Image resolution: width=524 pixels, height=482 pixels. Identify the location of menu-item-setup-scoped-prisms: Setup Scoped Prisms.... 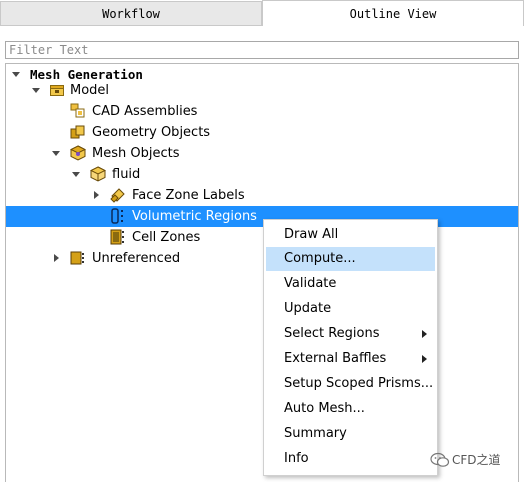
(350, 384).